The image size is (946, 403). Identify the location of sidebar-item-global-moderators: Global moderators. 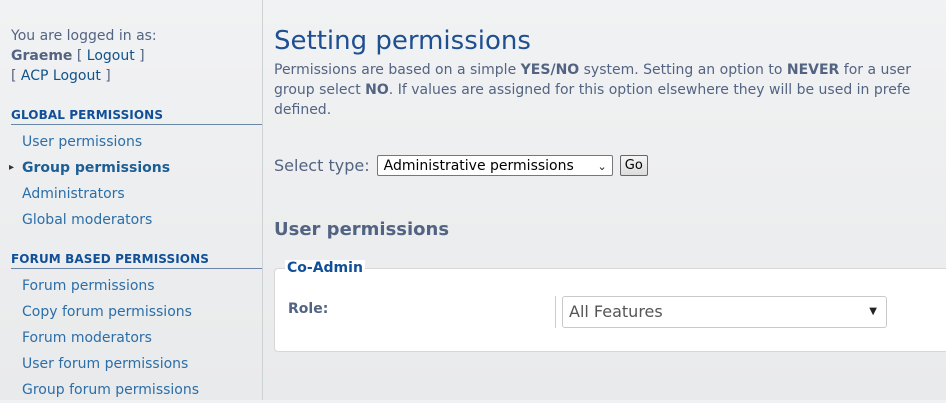
(136, 220).